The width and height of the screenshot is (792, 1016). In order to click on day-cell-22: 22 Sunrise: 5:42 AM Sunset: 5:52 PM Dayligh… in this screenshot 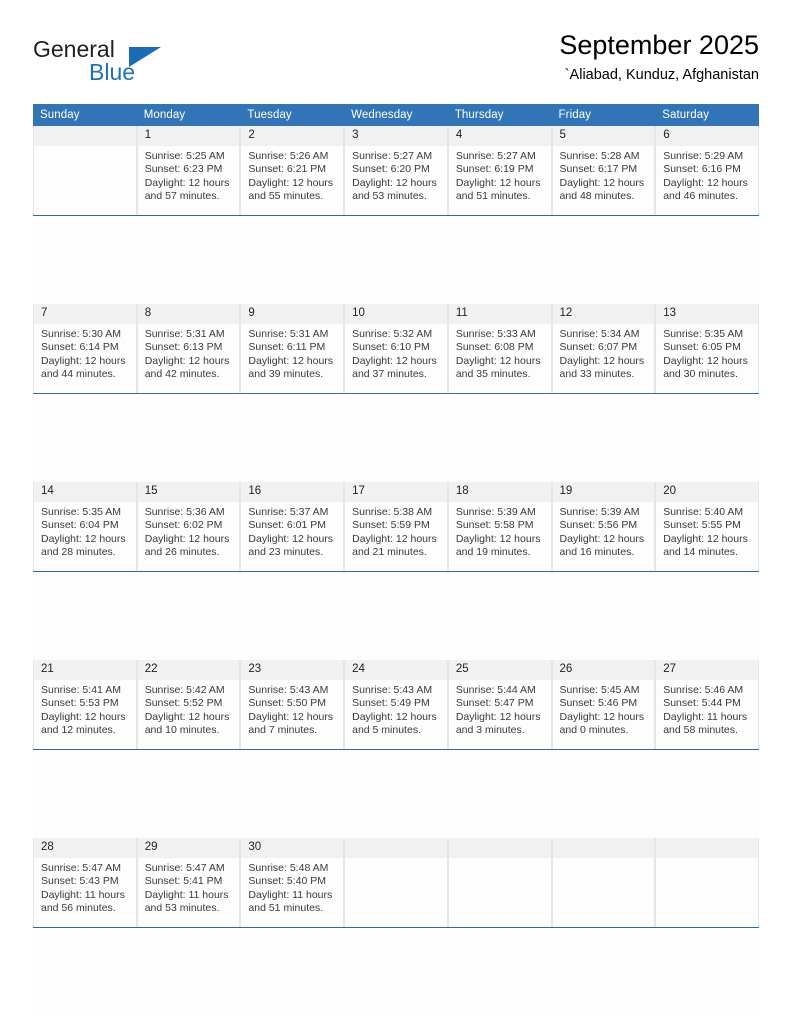, I will do `click(188, 704)`.